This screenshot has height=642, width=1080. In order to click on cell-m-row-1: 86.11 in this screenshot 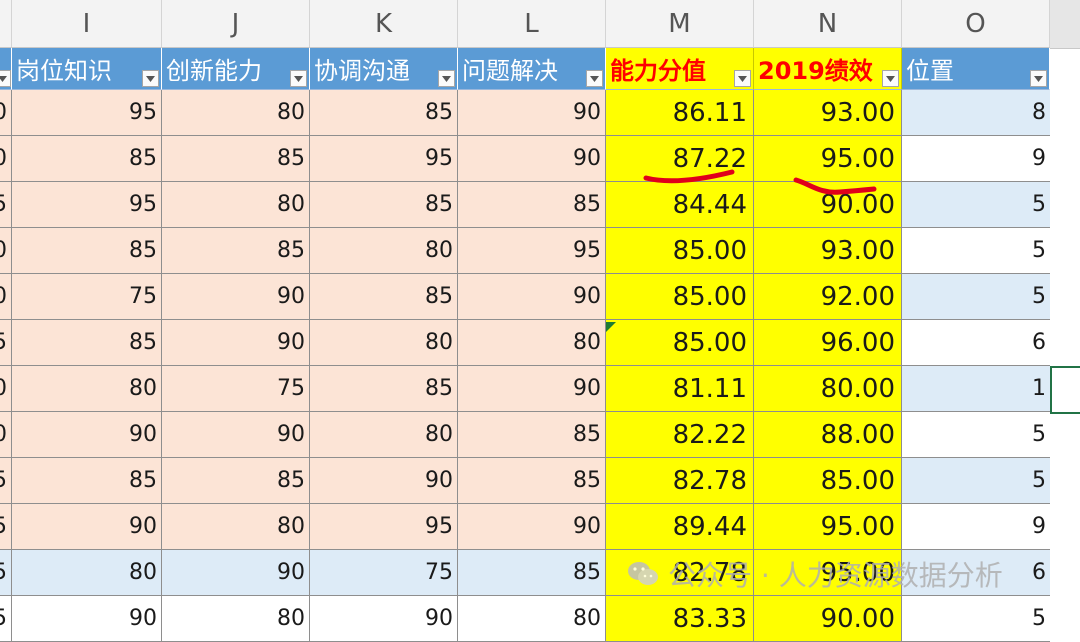, I will do `click(680, 113)`.